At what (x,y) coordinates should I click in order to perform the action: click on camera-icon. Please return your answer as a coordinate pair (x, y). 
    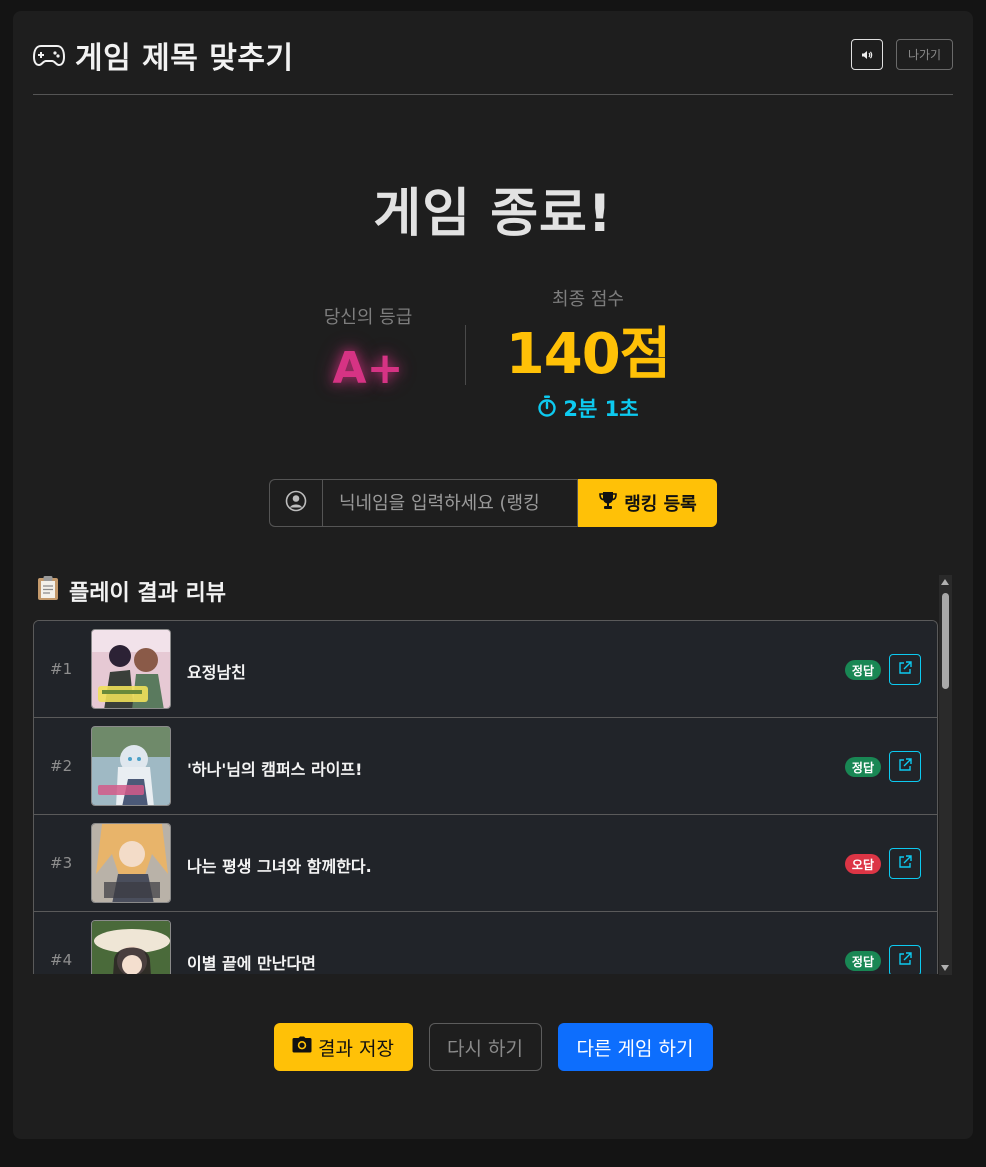
    Looking at the image, I should click on (302, 1047).